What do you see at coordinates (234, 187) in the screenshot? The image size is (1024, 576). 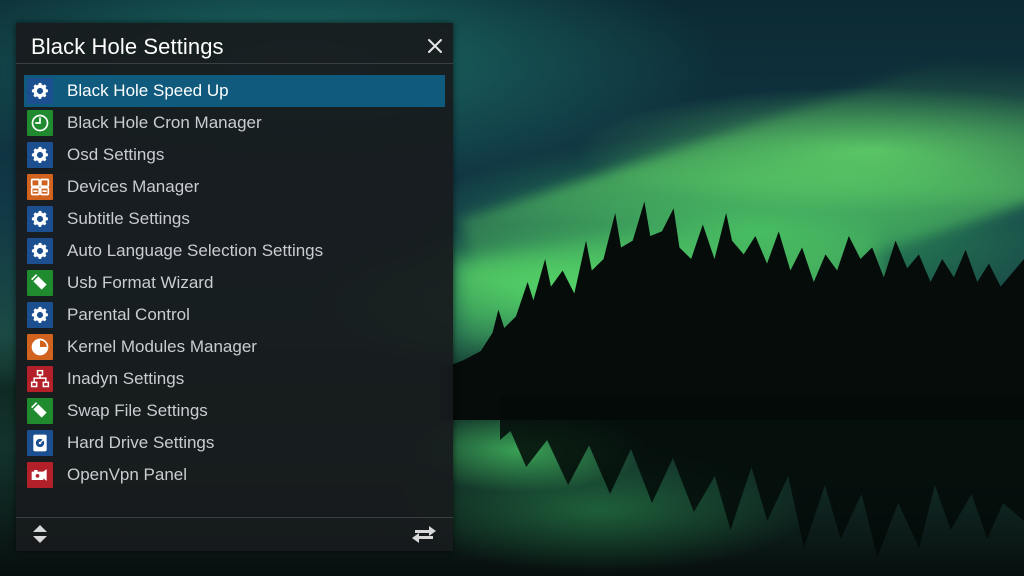 I see `menu-item-devices-manager: Devices Manager` at bounding box center [234, 187].